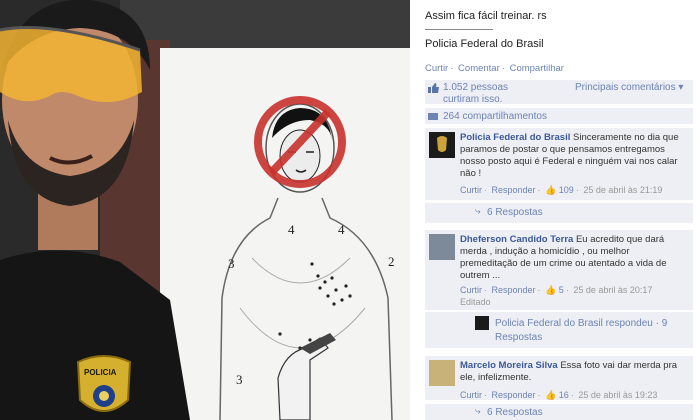  I want to click on target-zone-number: 2, so click(391, 261).